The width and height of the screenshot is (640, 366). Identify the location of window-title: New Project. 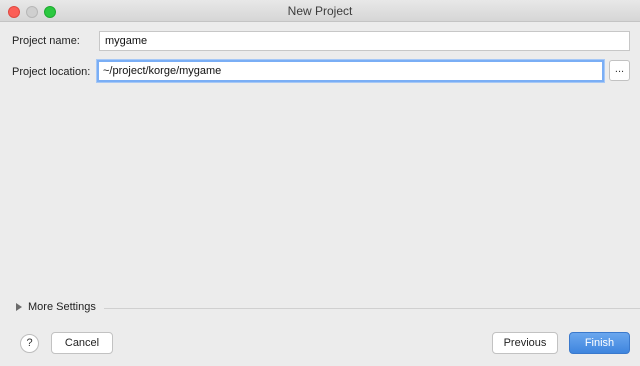
(320, 11).